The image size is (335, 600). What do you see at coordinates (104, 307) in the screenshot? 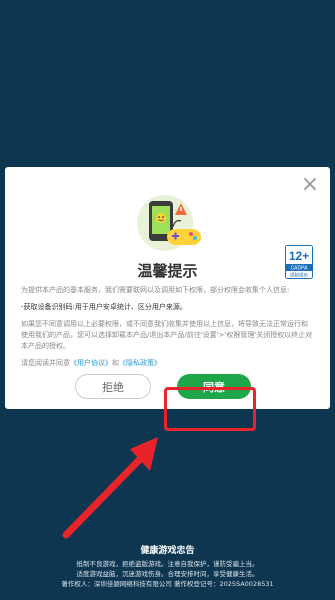
I see `permission-item: -获取设备识别码:用于用户安卓统计、区分用户来源。` at bounding box center [104, 307].